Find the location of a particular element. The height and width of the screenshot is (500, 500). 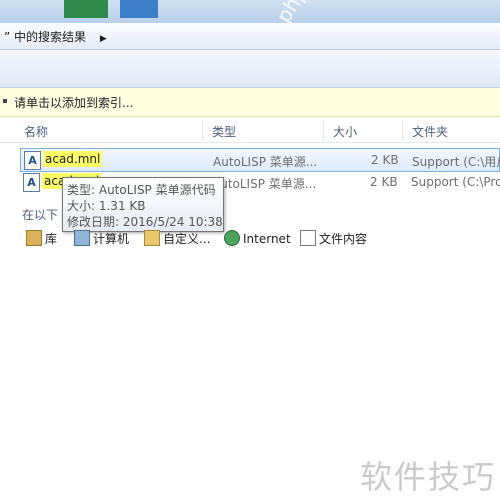

search-location-library: 库 is located at coordinates (41, 240).